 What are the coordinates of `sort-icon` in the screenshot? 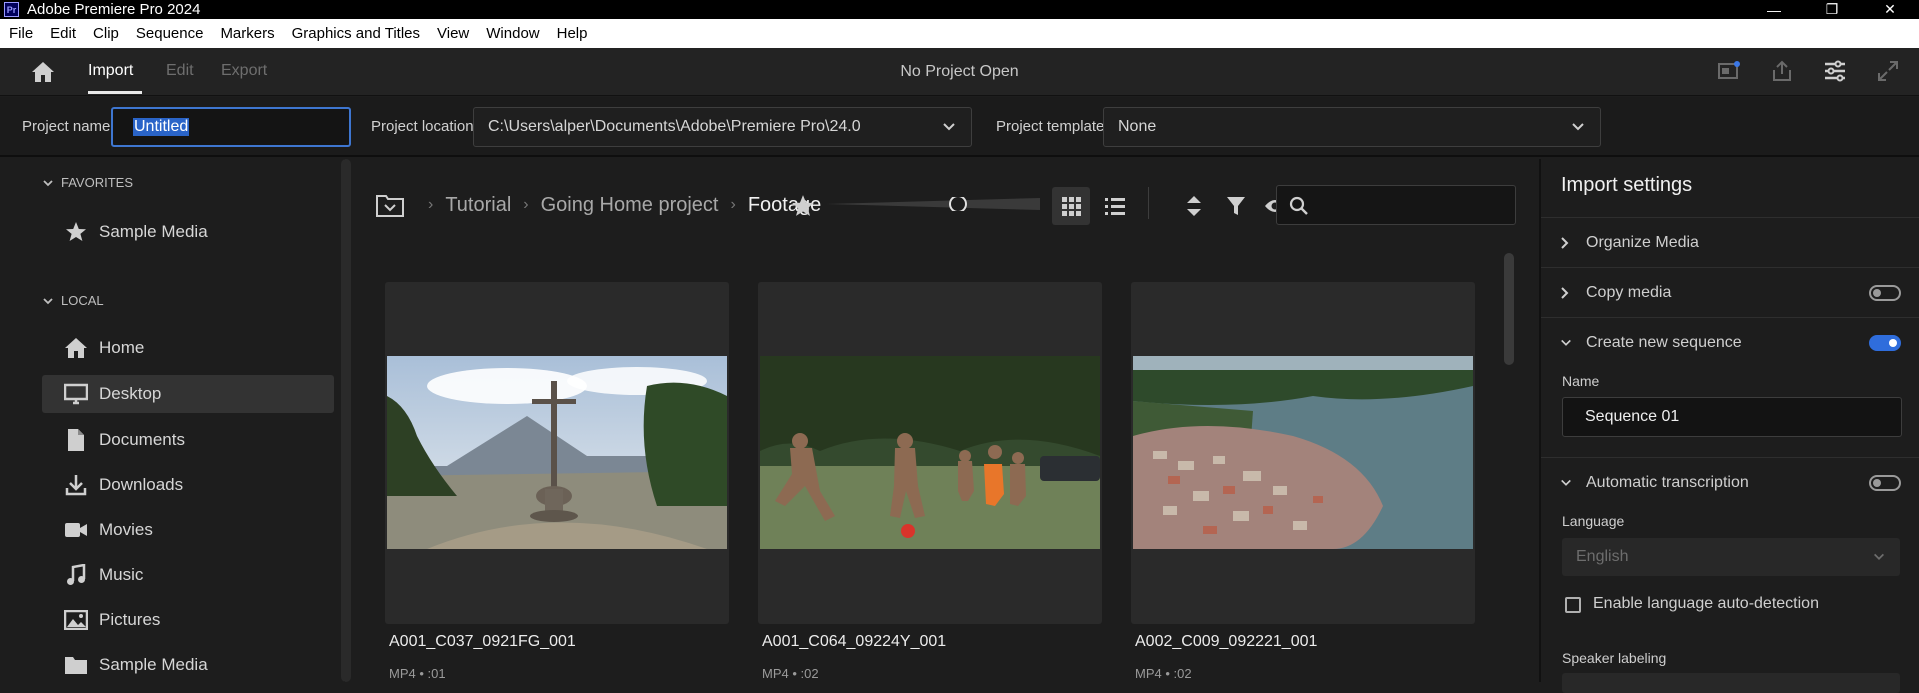 It's located at (1194, 206).